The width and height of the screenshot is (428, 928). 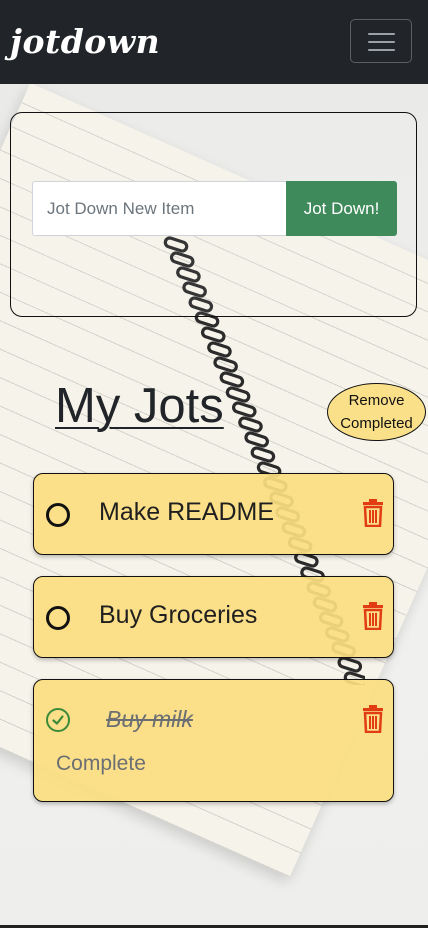 What do you see at coordinates (178, 615) in the screenshot?
I see `todo-text: Buy Groceries` at bounding box center [178, 615].